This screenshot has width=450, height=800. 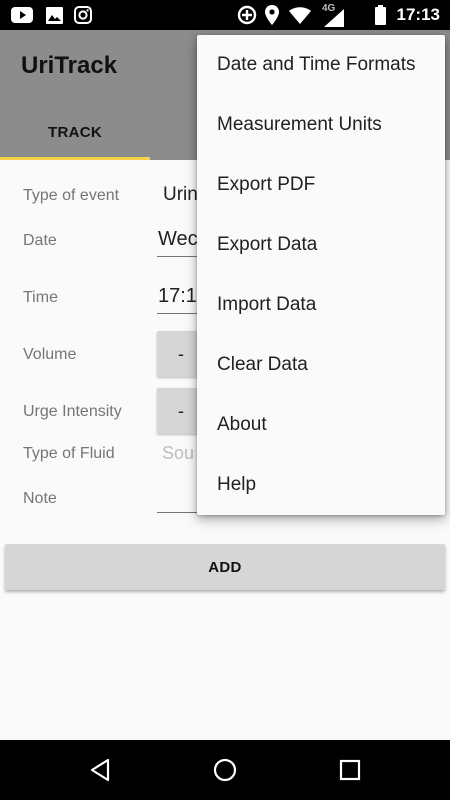 What do you see at coordinates (321, 485) in the screenshot?
I see `menu-item-help: Help` at bounding box center [321, 485].